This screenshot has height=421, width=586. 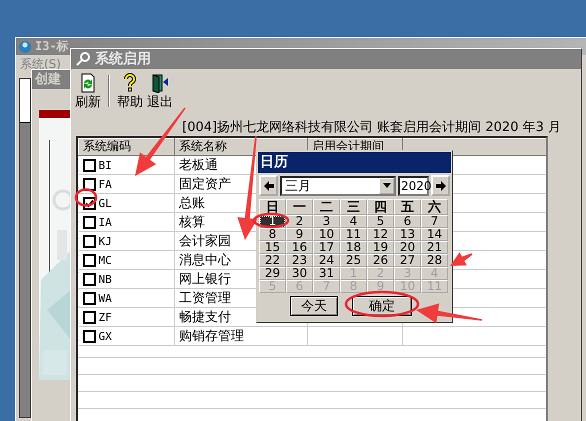 What do you see at coordinates (52, 46) in the screenshot?
I see `window-title: I3-标` at bounding box center [52, 46].